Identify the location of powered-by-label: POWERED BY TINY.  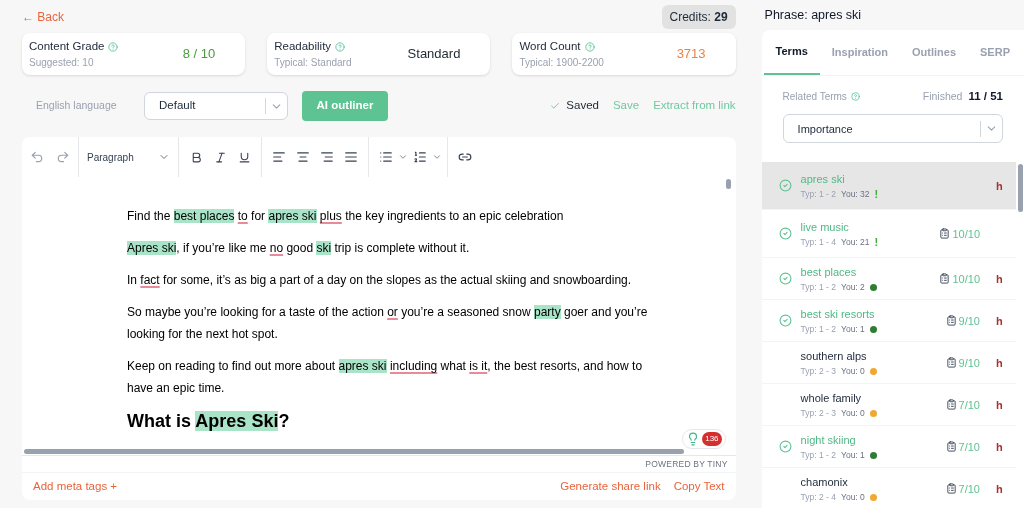
(686, 464).